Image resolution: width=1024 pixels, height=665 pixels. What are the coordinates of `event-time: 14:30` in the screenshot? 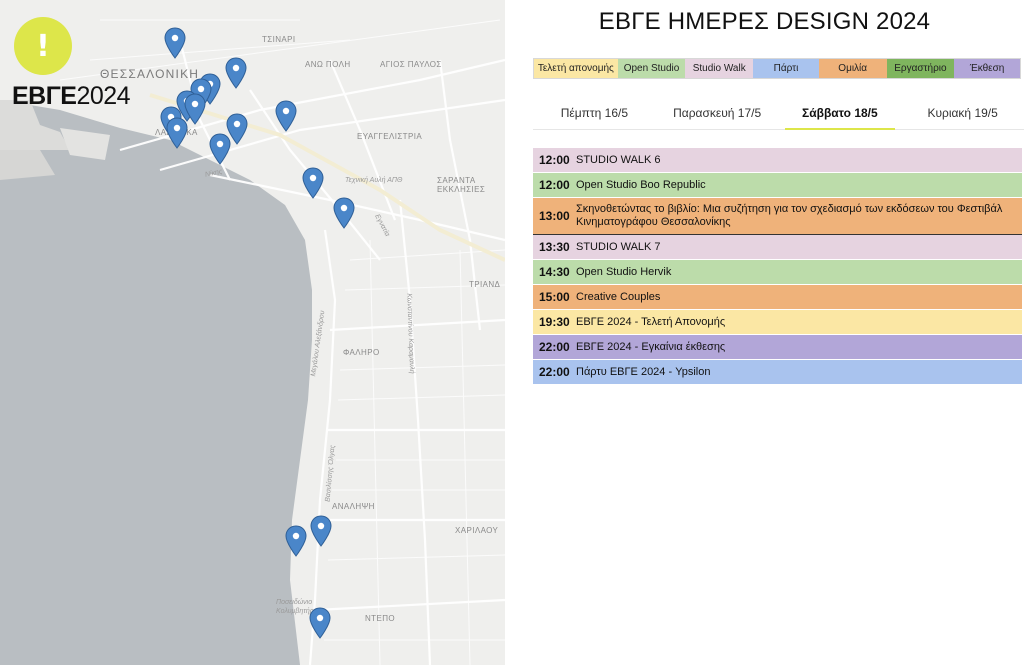 It's located at (554, 272).